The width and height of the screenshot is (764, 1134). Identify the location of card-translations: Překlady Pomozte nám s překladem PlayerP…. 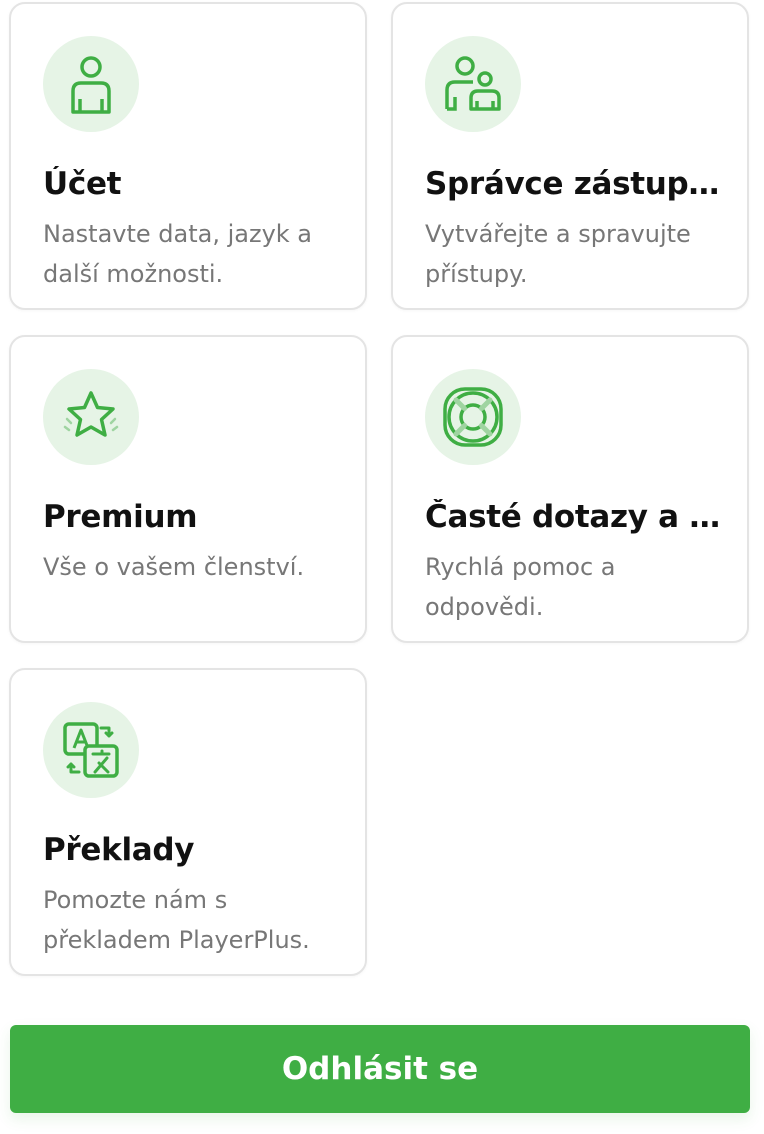
(188, 822).